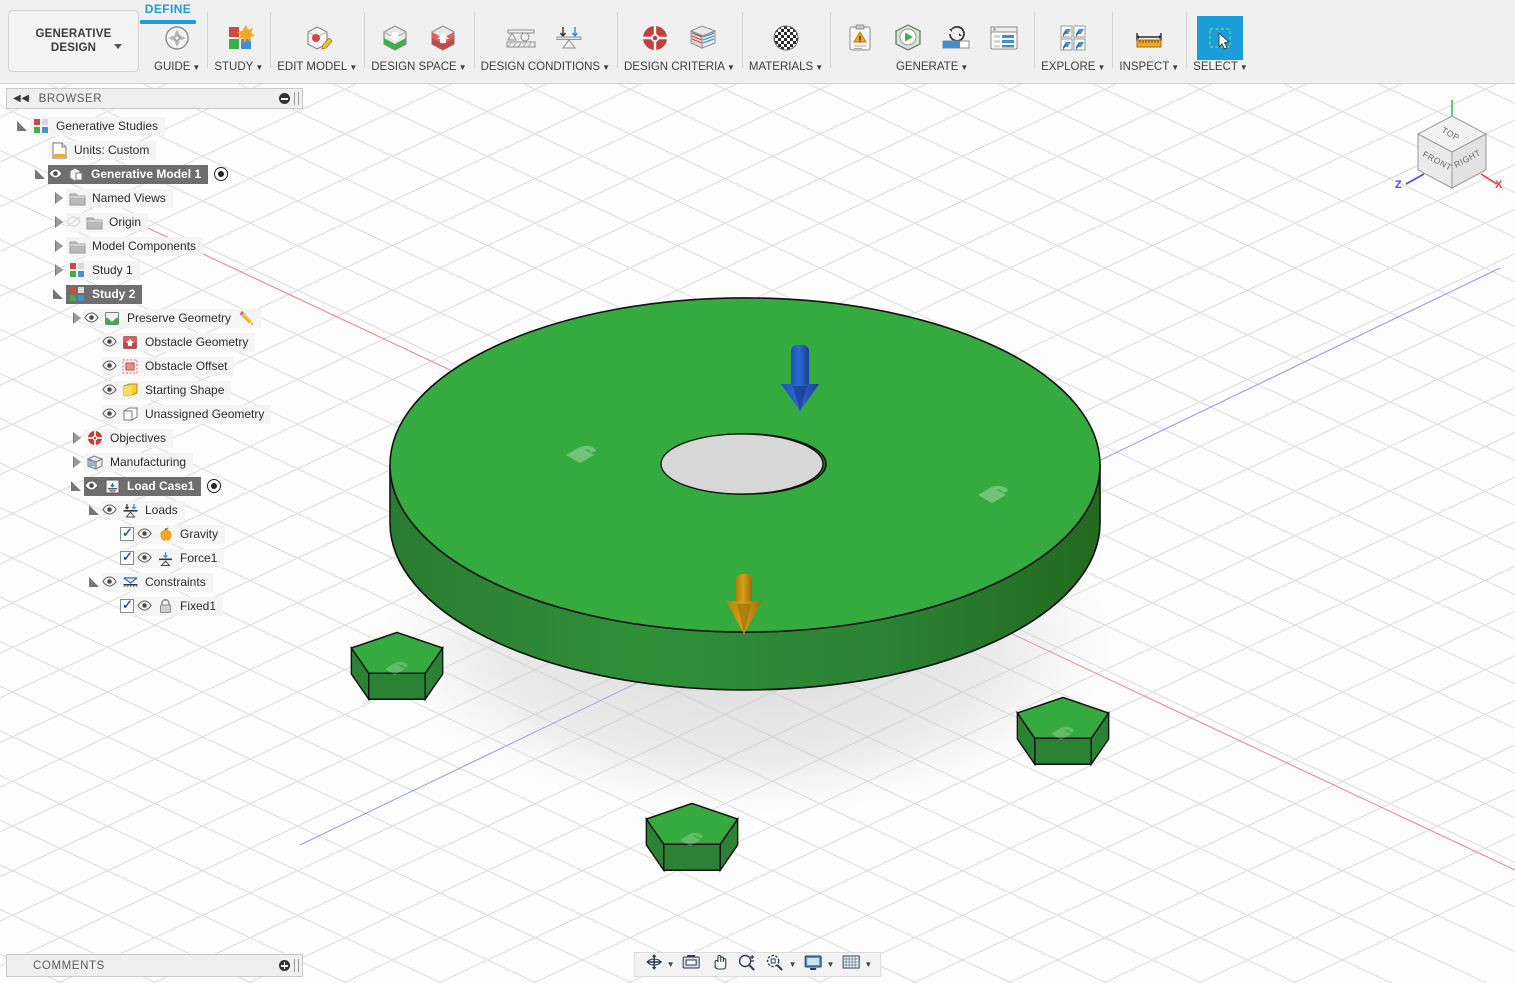  What do you see at coordinates (21, 98) in the screenshot?
I see `collapse-left-icon: ◀◀` at bounding box center [21, 98].